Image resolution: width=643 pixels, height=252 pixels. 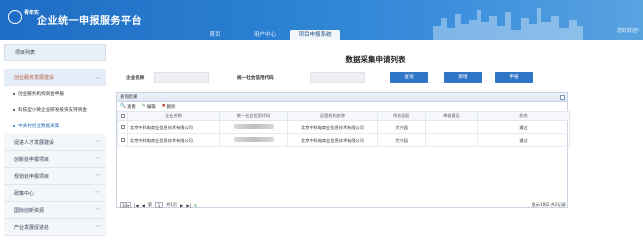 What do you see at coordinates (401, 116) in the screenshot?
I see `col-park: 所在园区` at bounding box center [401, 116].